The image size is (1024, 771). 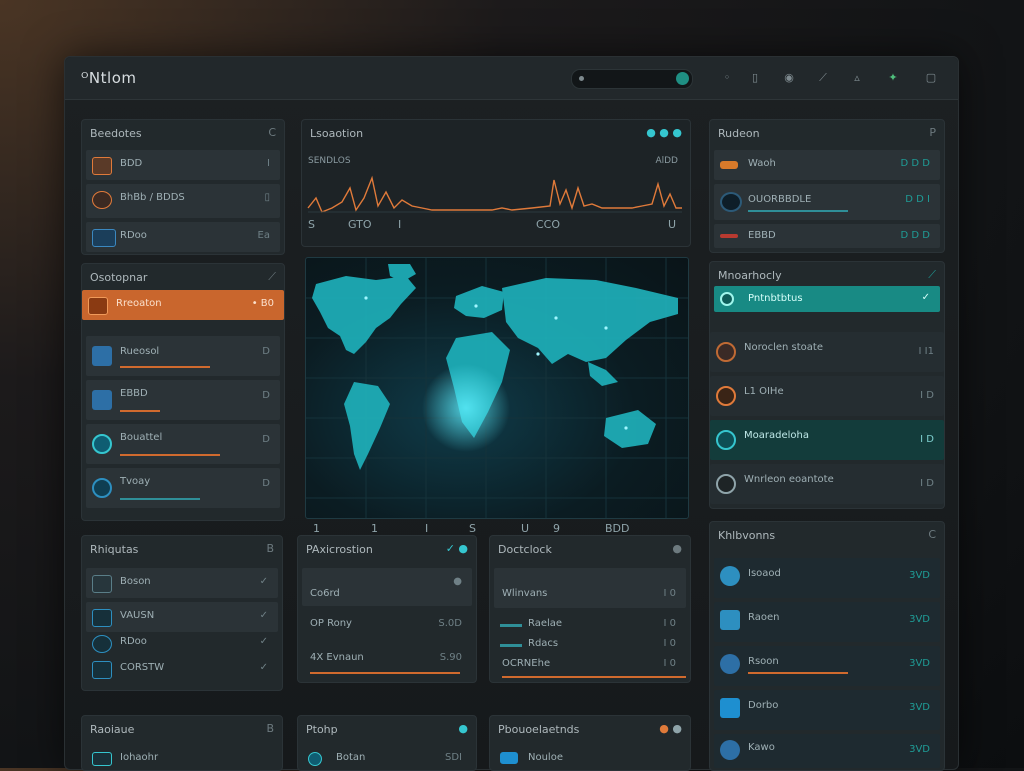 What do you see at coordinates (387, 659) in the screenshot?
I see `list-item: 4X Evnaun S.90` at bounding box center [387, 659].